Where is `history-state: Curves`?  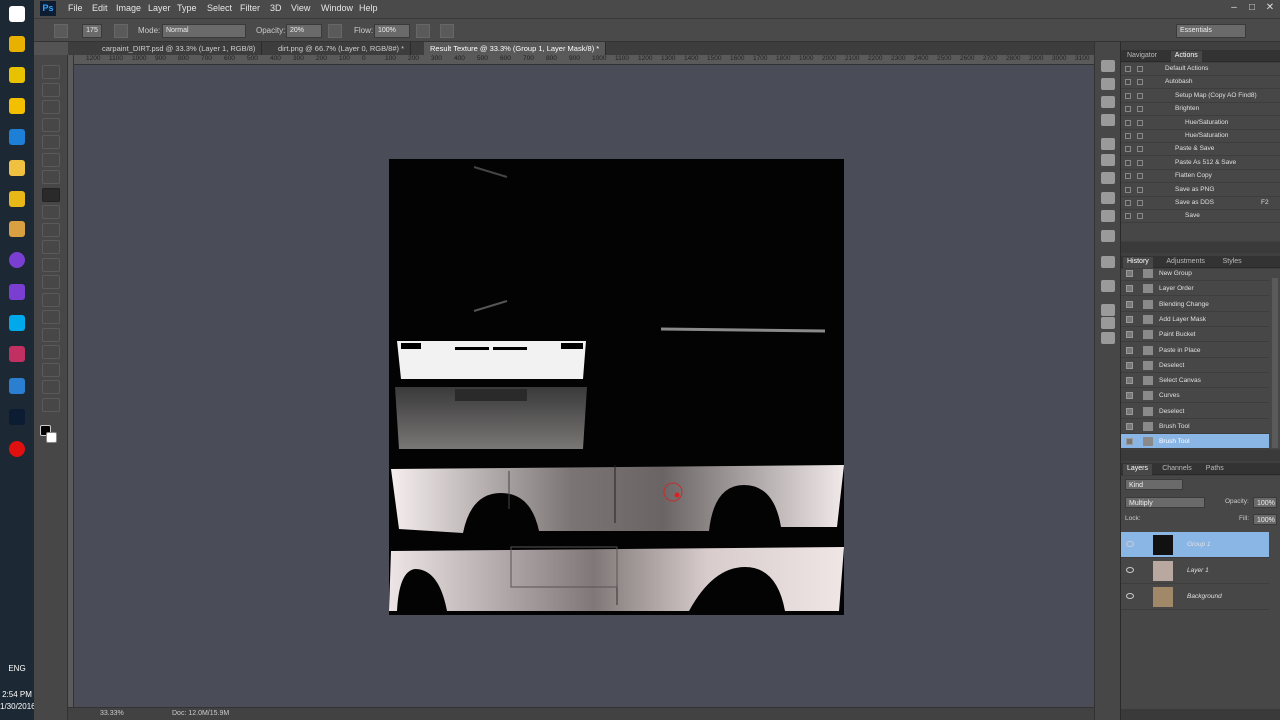 history-state: Curves is located at coordinates (1195, 396).